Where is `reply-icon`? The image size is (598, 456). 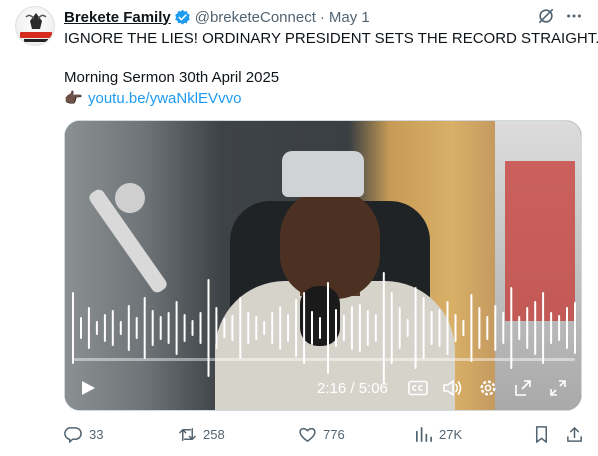
reply-icon is located at coordinates (73, 434).